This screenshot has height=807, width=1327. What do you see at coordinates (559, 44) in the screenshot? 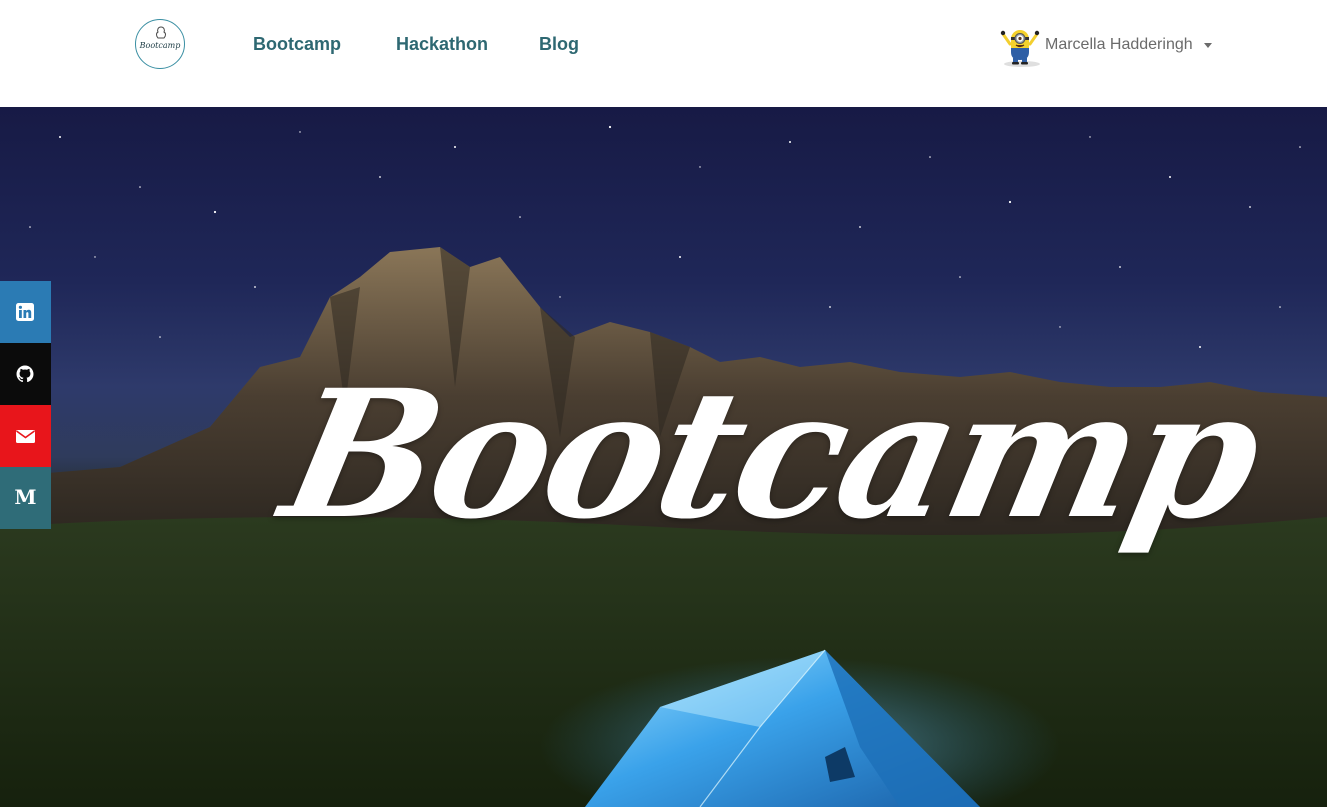
I see `nav-link-blog: Blog` at bounding box center [559, 44].